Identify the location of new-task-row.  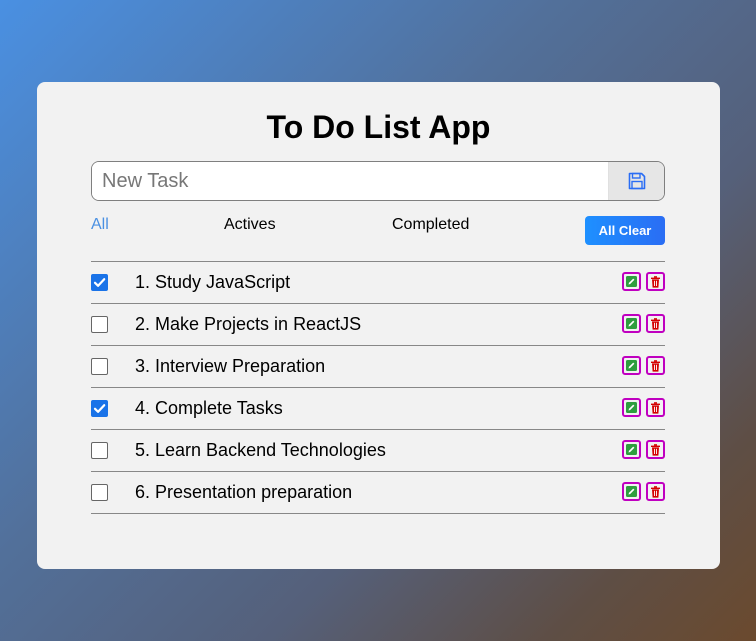
(378, 181).